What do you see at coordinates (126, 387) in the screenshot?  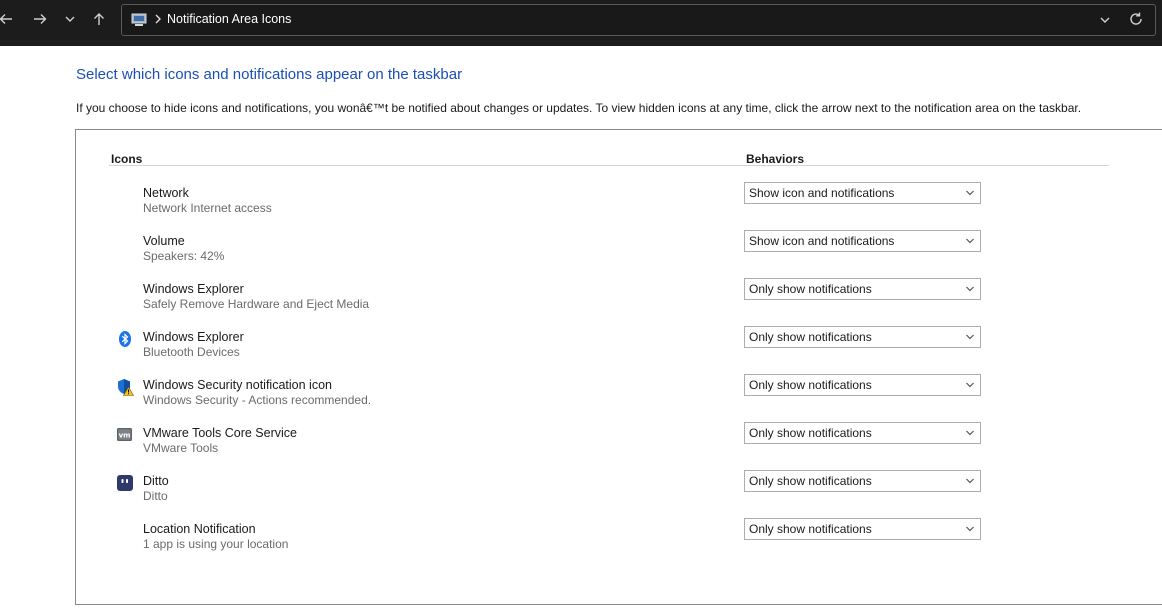 I see `windows-security-warning-icon` at bounding box center [126, 387].